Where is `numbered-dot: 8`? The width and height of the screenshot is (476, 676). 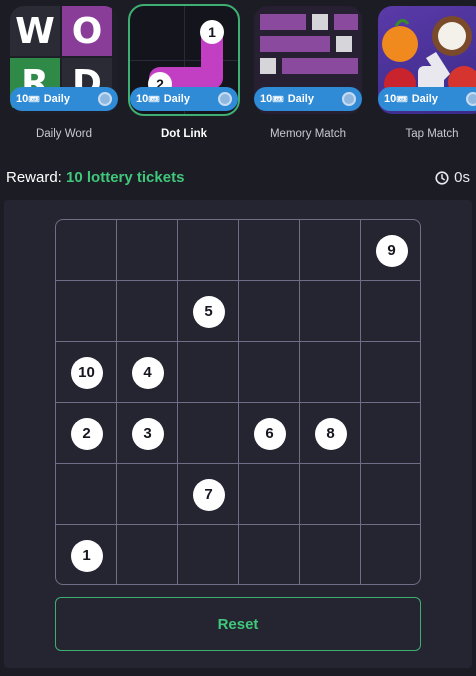 numbered-dot: 8 is located at coordinates (330, 433).